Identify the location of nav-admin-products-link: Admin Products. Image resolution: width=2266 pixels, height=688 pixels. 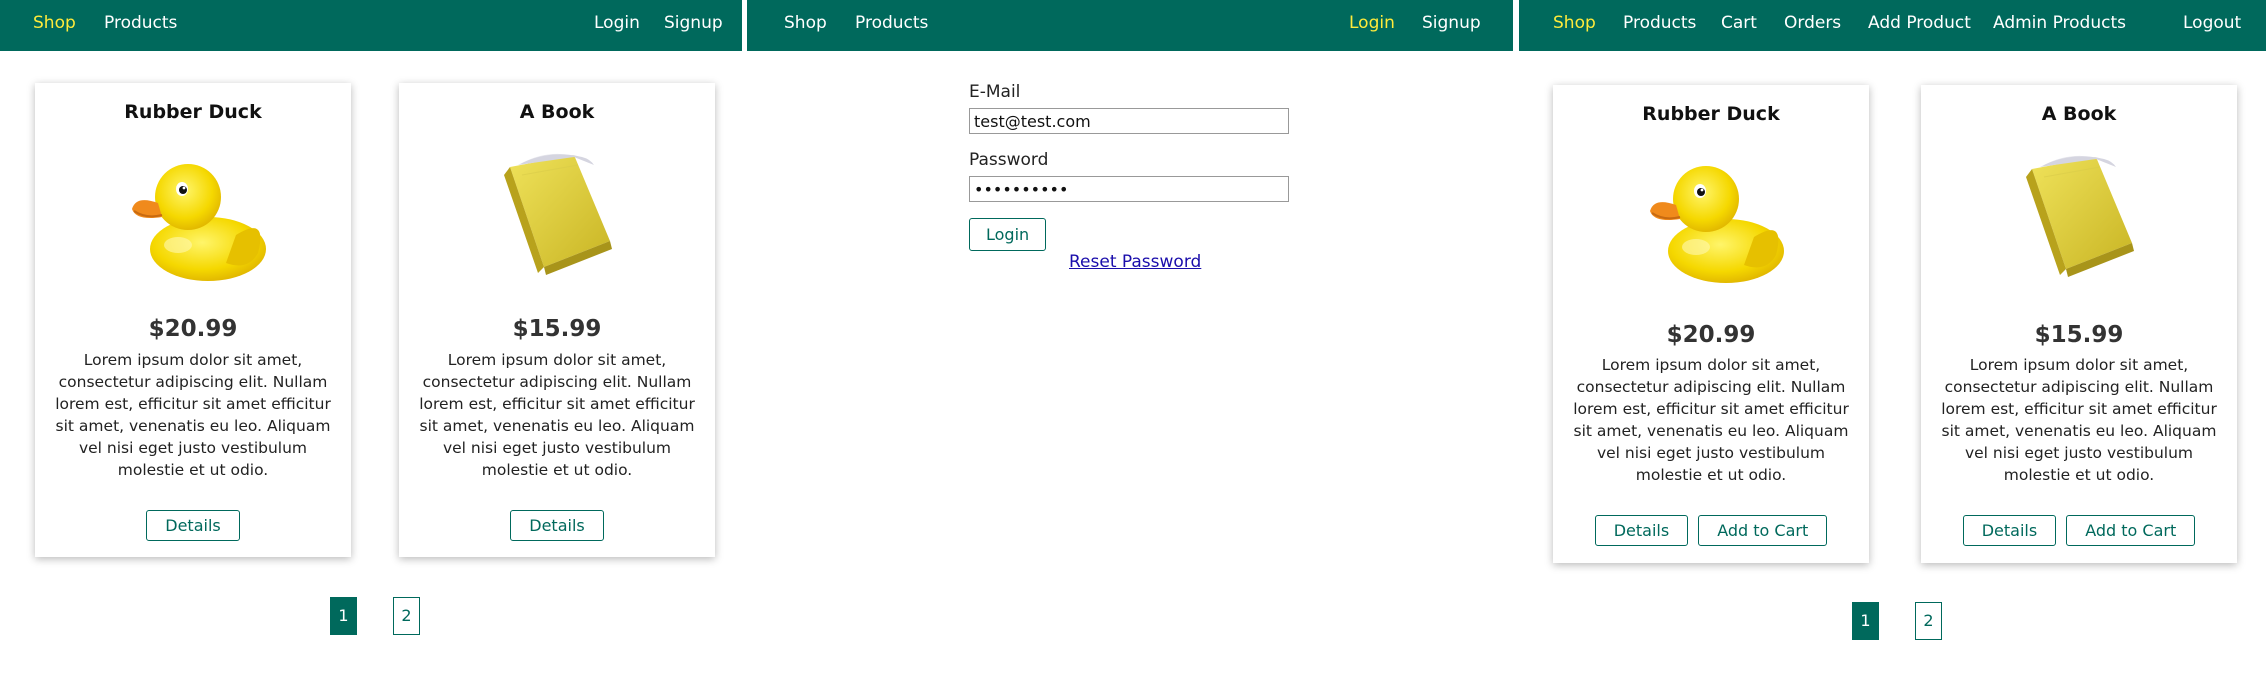
(2059, 25).